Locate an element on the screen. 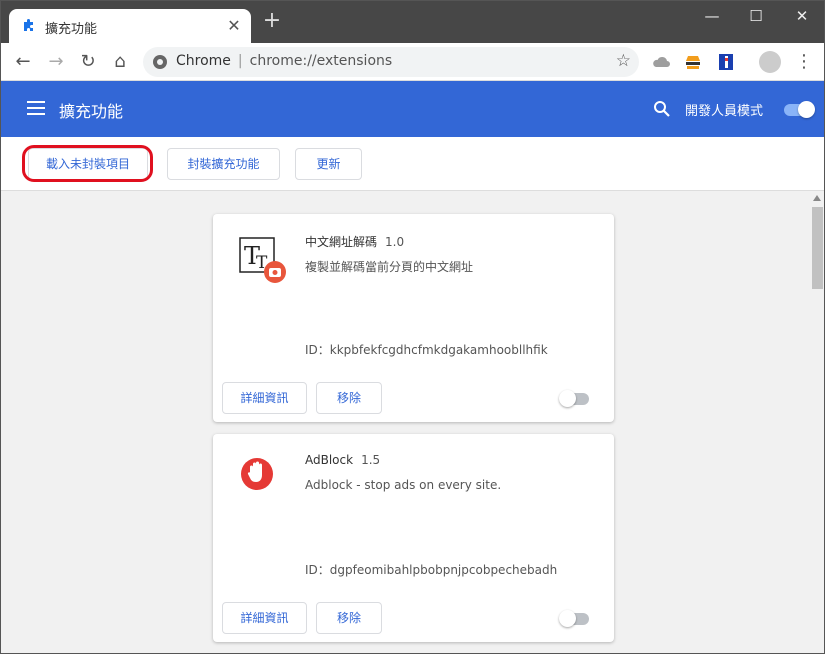 The height and width of the screenshot is (654, 825). tab-close-icon: ✕ is located at coordinates (234, 26).